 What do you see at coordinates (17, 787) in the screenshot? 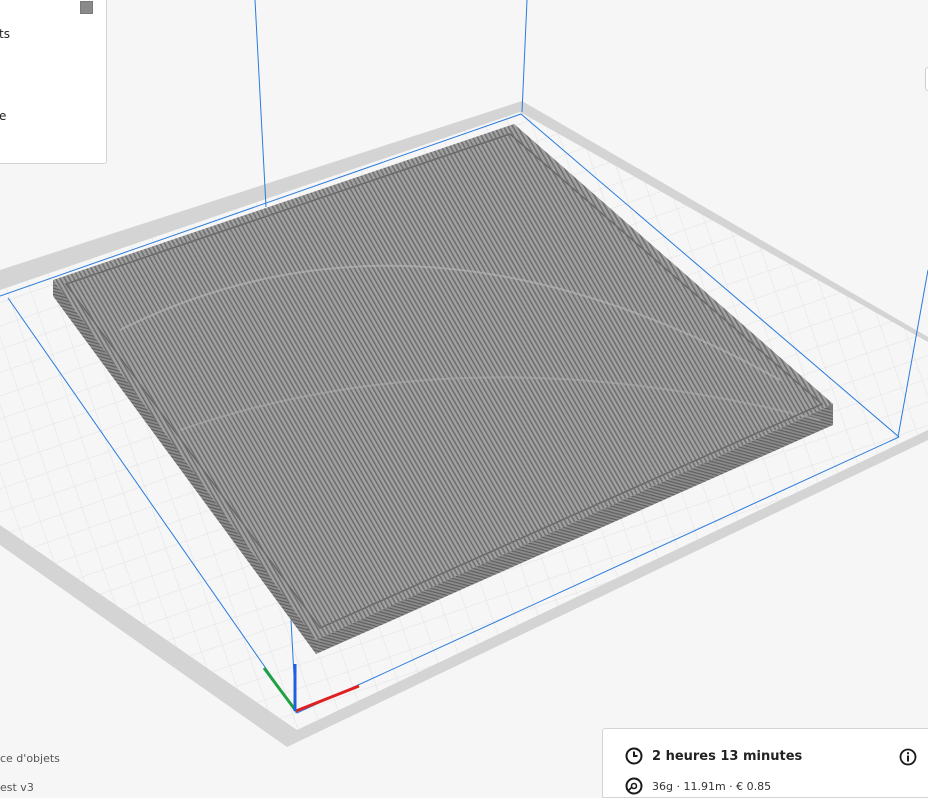
I see `object-name: est v3` at bounding box center [17, 787].